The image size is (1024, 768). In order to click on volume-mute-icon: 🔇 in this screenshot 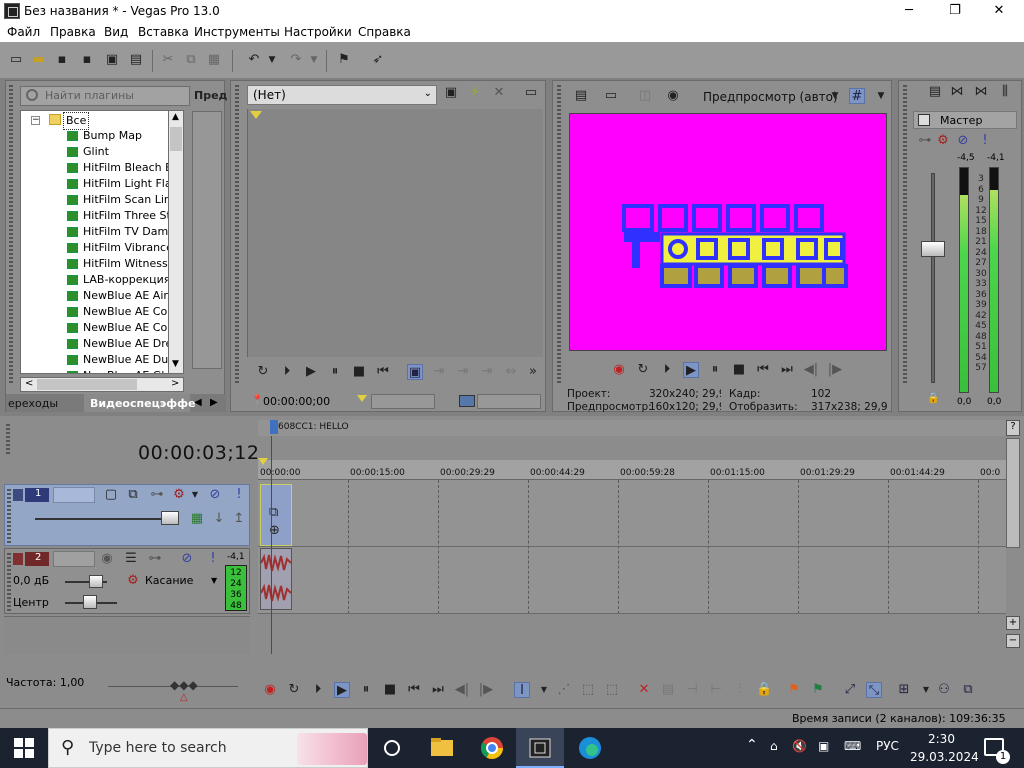, I will do `click(799, 746)`.